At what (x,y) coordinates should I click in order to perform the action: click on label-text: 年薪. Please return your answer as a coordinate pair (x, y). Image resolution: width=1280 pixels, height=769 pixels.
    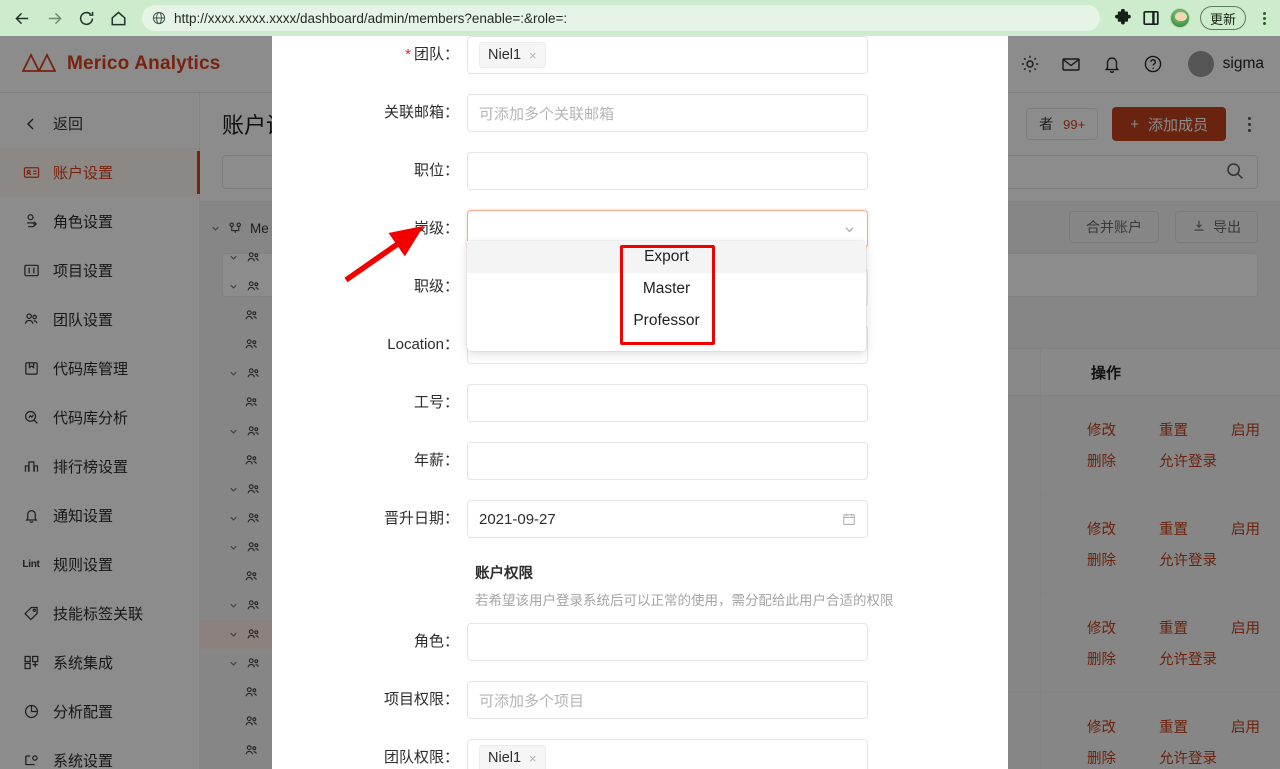
    Looking at the image, I should click on (428, 460).